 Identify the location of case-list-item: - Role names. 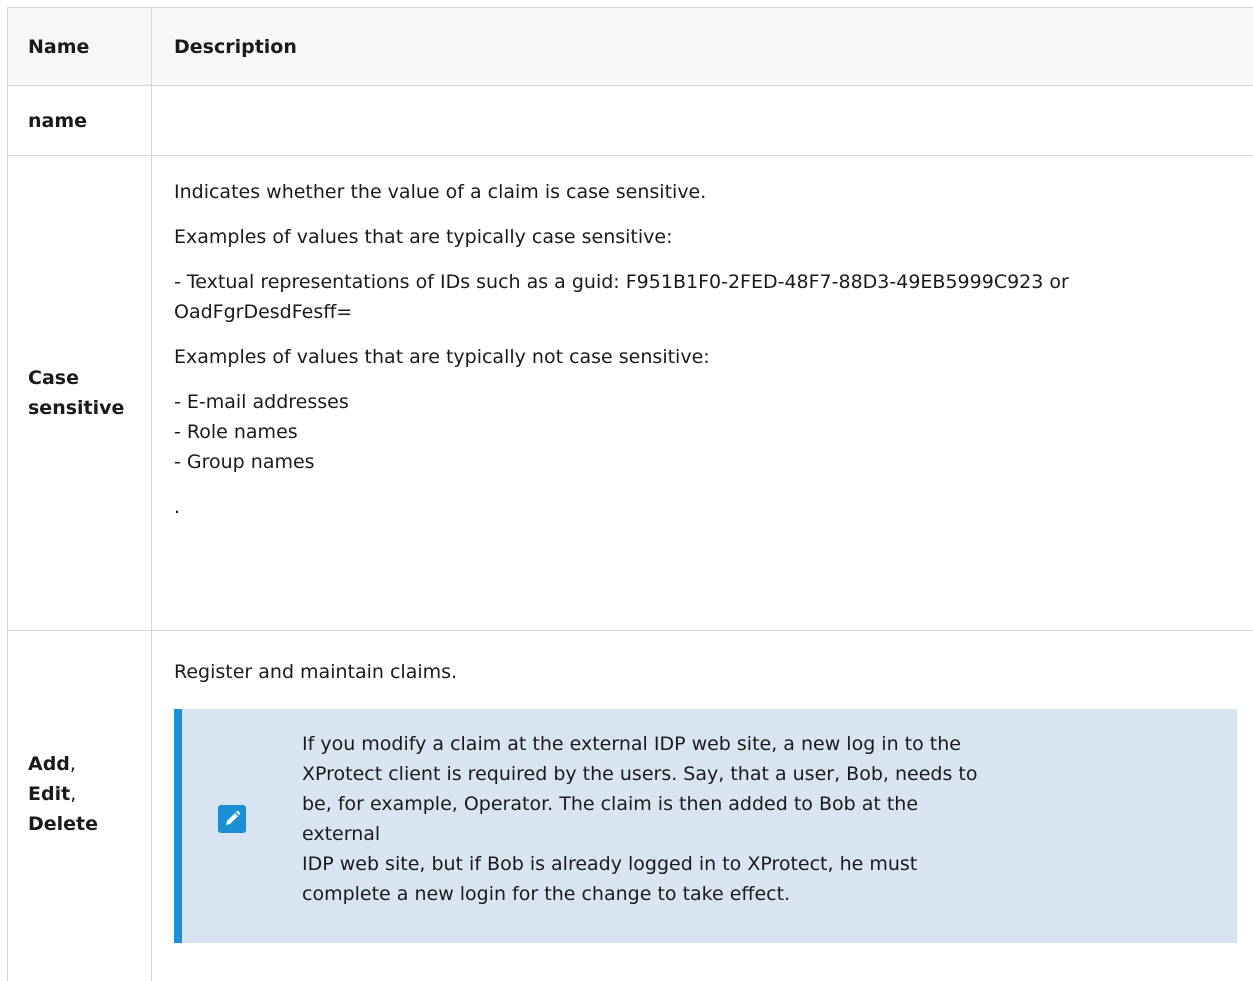
(236, 432).